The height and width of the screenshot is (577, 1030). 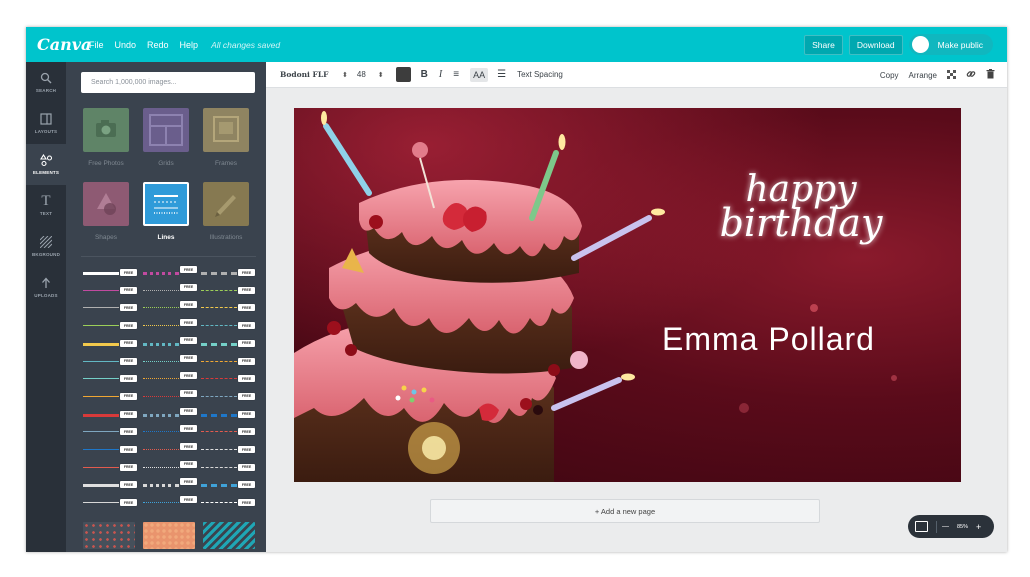 What do you see at coordinates (823, 44) in the screenshot?
I see `share-button: Share` at bounding box center [823, 44].